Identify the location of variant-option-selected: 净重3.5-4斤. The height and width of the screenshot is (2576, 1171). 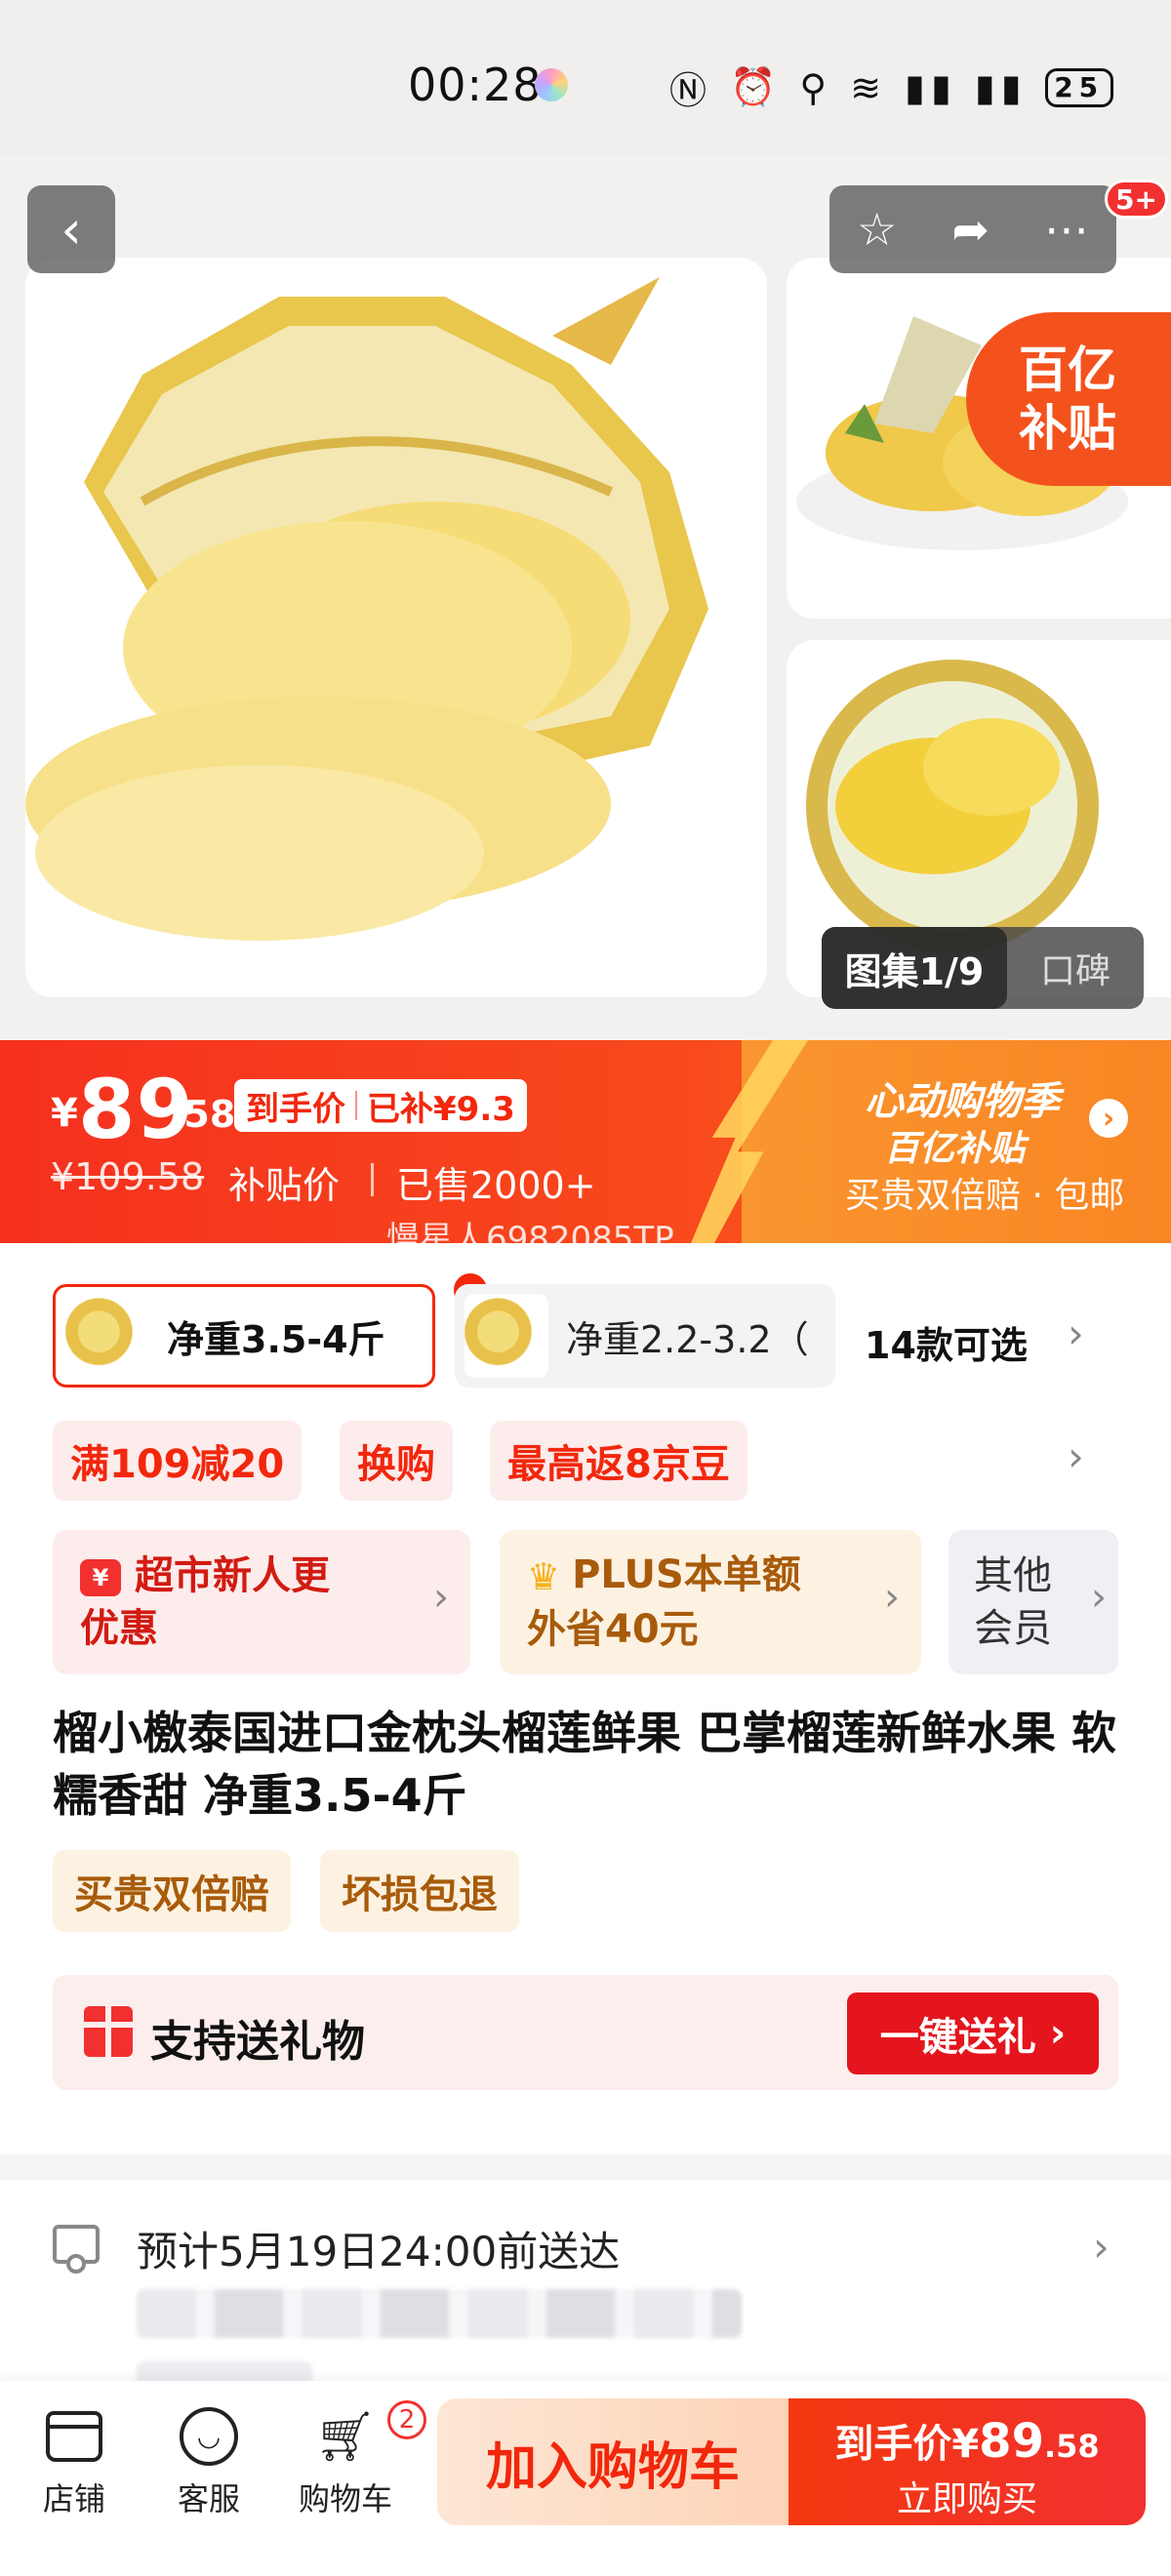
(270, 1330).